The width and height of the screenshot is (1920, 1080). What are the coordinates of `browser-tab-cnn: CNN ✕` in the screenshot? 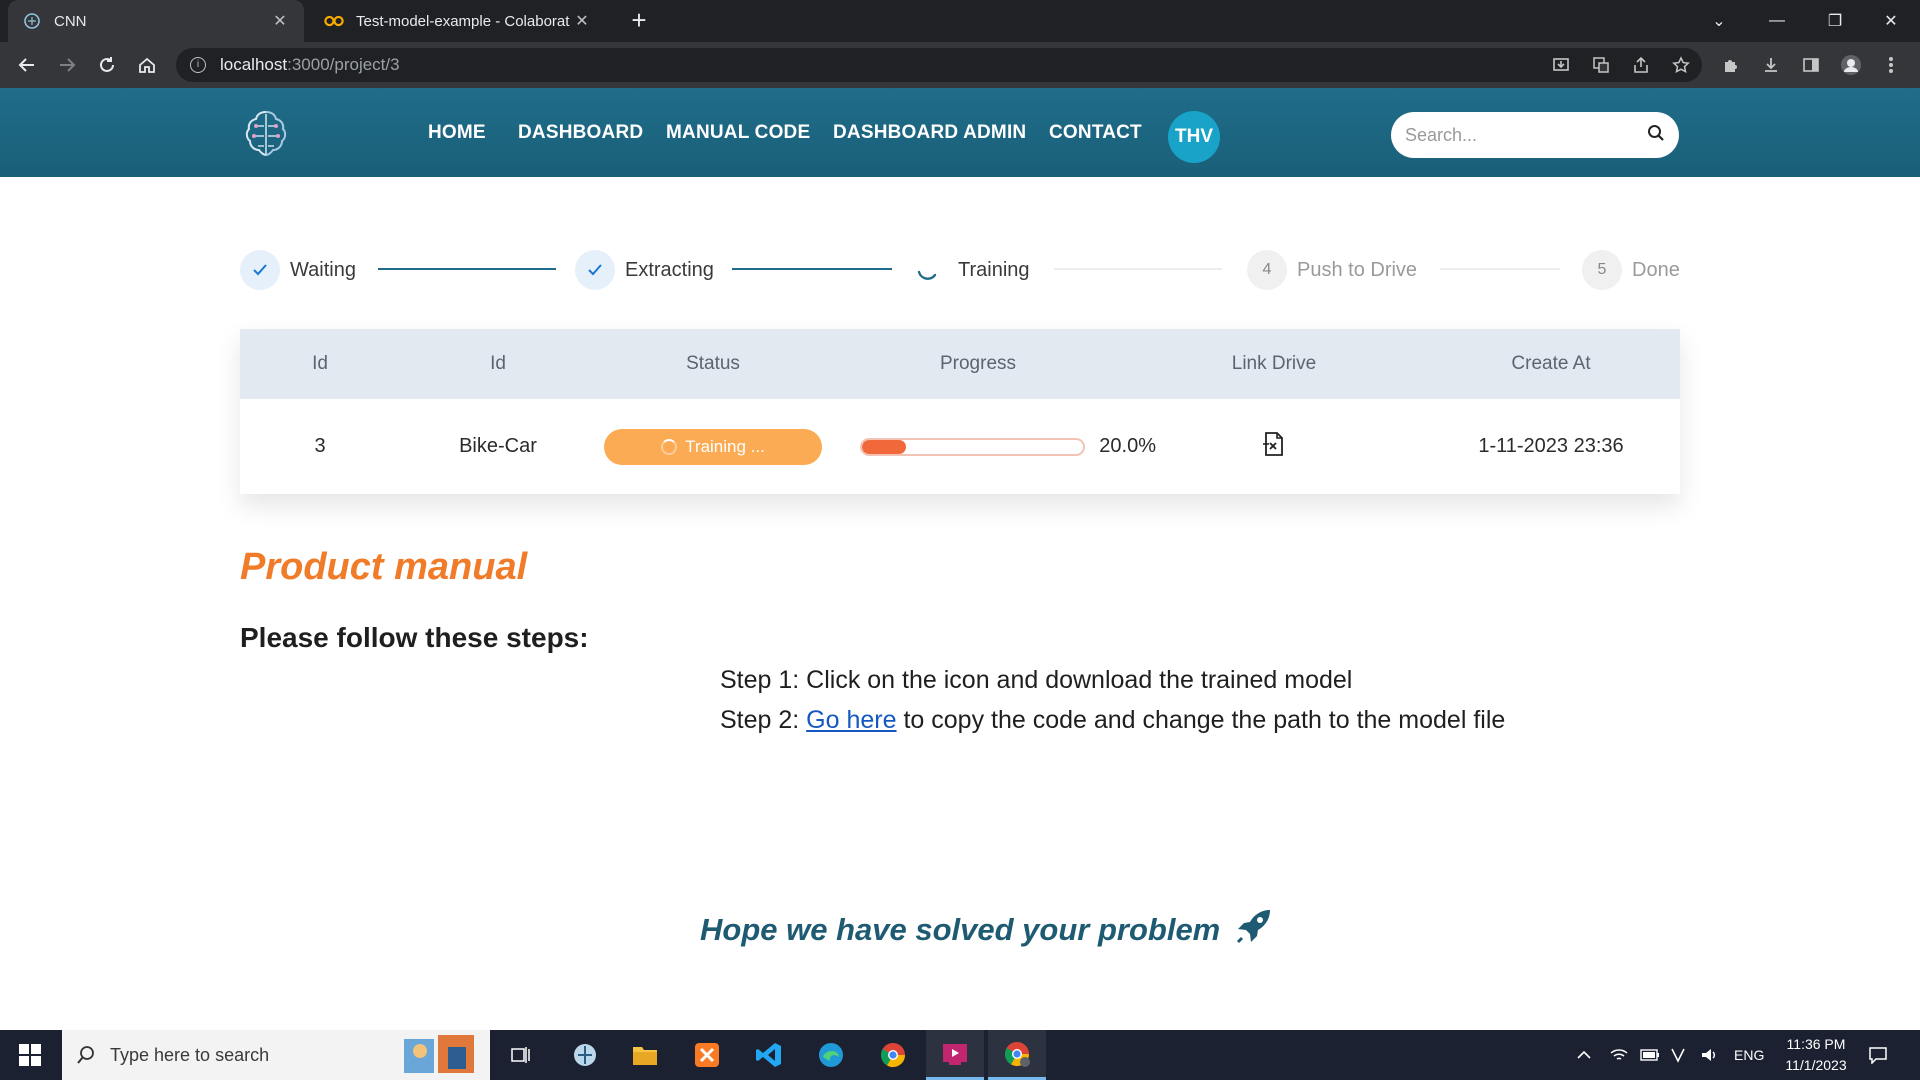 It's located at (156, 21).